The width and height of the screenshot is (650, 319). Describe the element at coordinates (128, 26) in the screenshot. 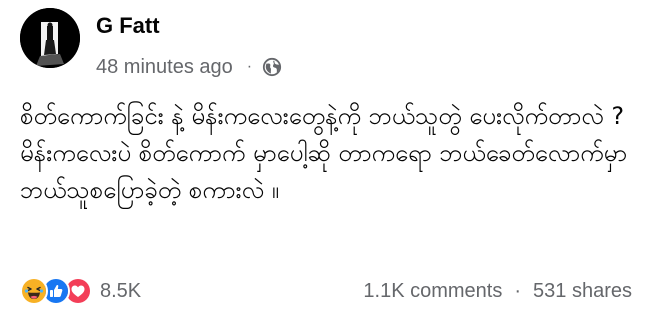

I see `author-name: G Fatt` at that location.